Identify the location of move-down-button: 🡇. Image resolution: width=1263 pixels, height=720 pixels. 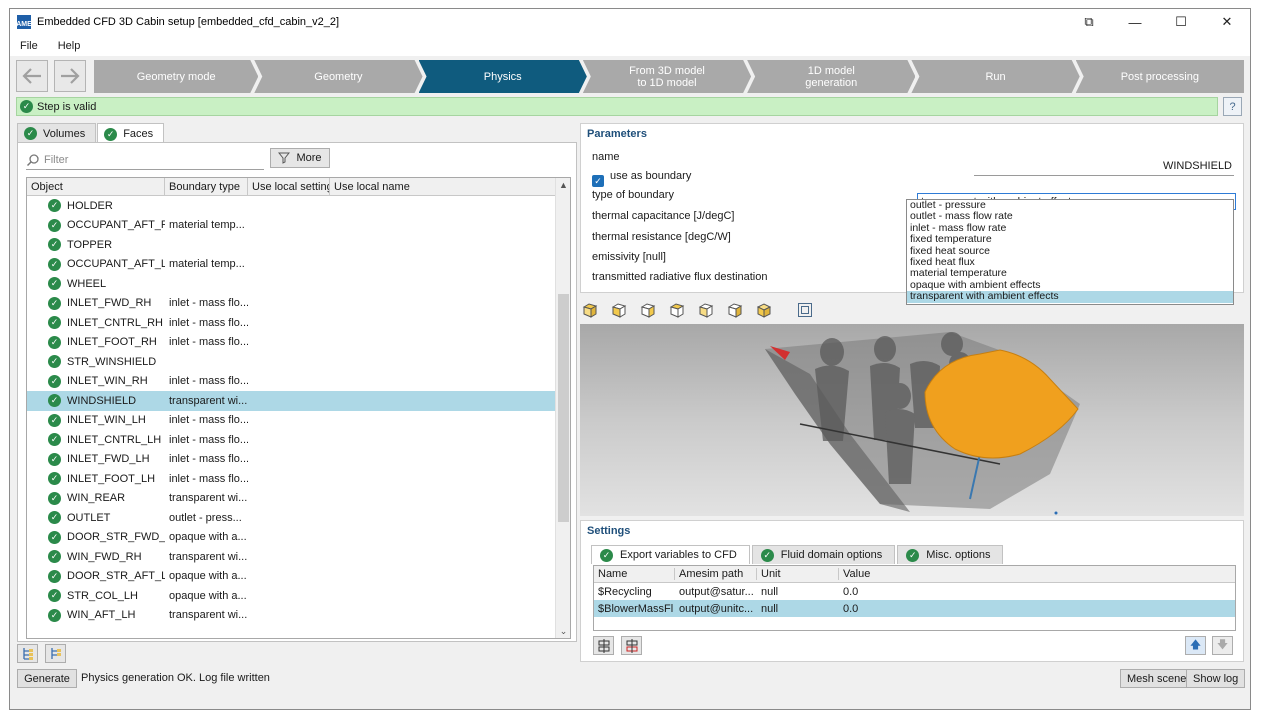
(1222, 645).